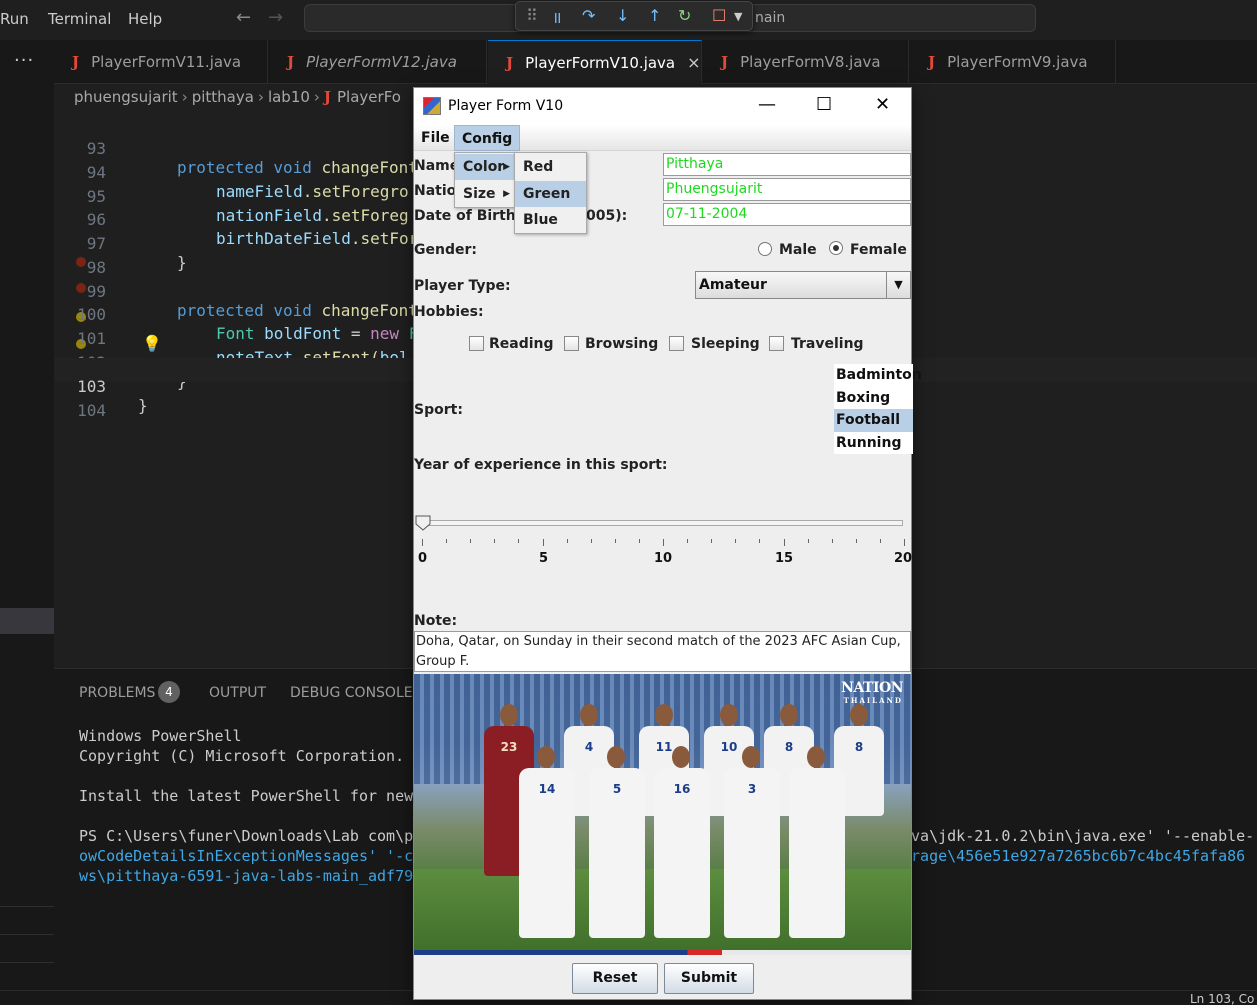 The image size is (1257, 1005). What do you see at coordinates (836, 248) in the screenshot?
I see `female-radio` at bounding box center [836, 248].